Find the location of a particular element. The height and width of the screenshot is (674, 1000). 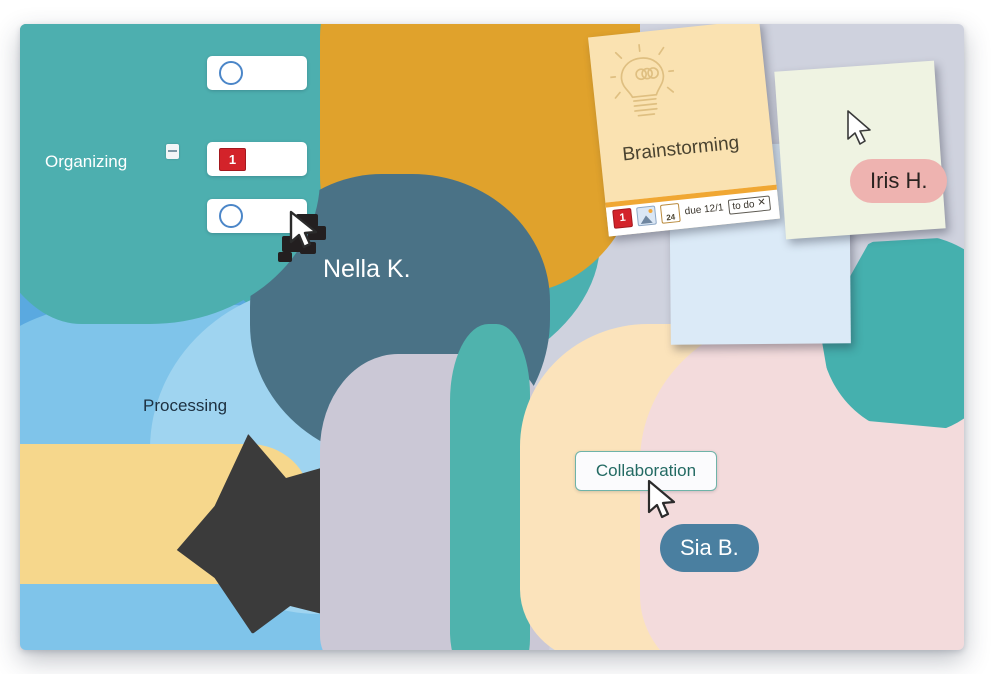

count-badge: 1 is located at coordinates (232, 159).